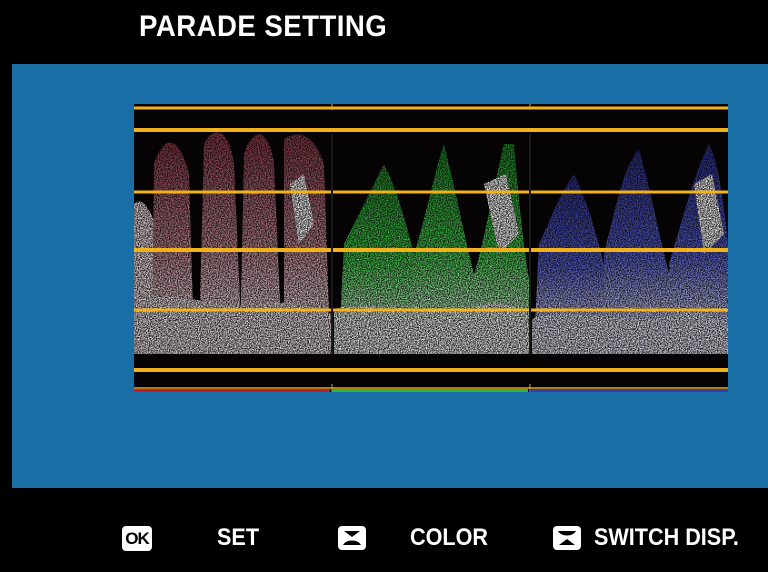 The height and width of the screenshot is (572, 768). What do you see at coordinates (430, 390) in the screenshot?
I see `green-channel-bar` at bounding box center [430, 390].